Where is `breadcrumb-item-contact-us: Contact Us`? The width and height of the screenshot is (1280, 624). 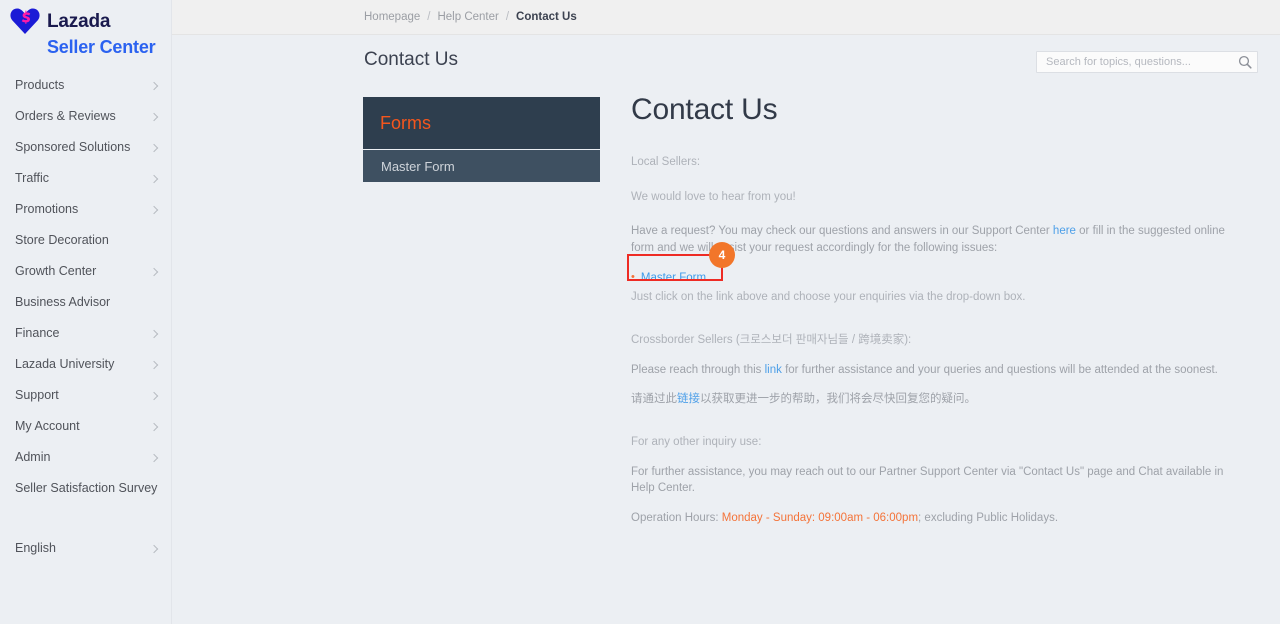 breadcrumb-item-contact-us: Contact Us is located at coordinates (546, 17).